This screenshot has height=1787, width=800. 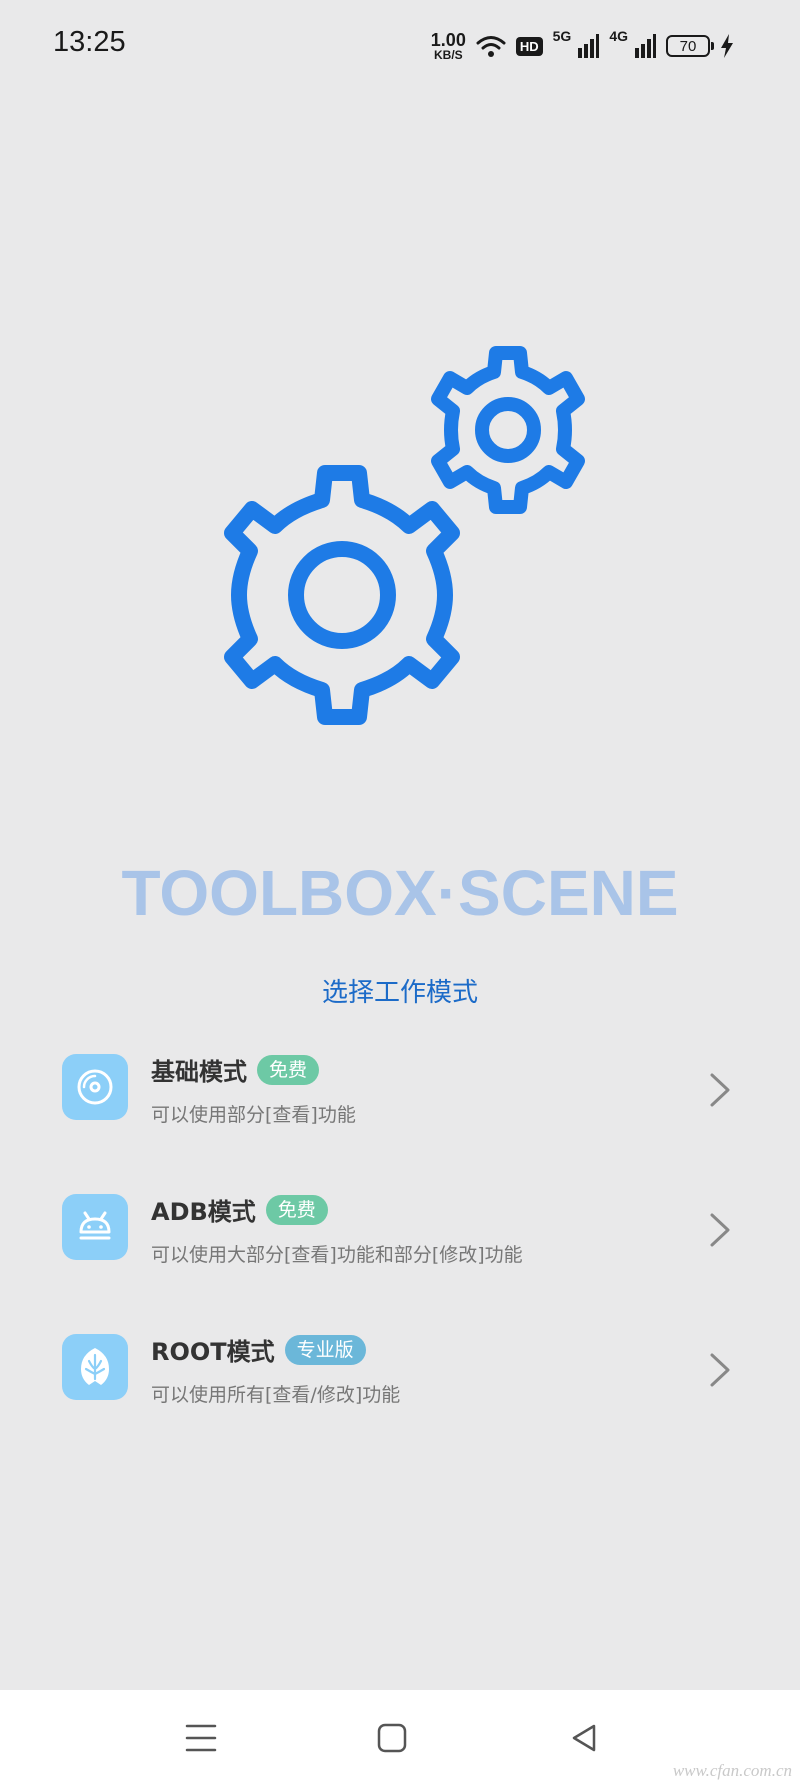 I want to click on network-speed-value: 1.00, so click(x=448, y=40).